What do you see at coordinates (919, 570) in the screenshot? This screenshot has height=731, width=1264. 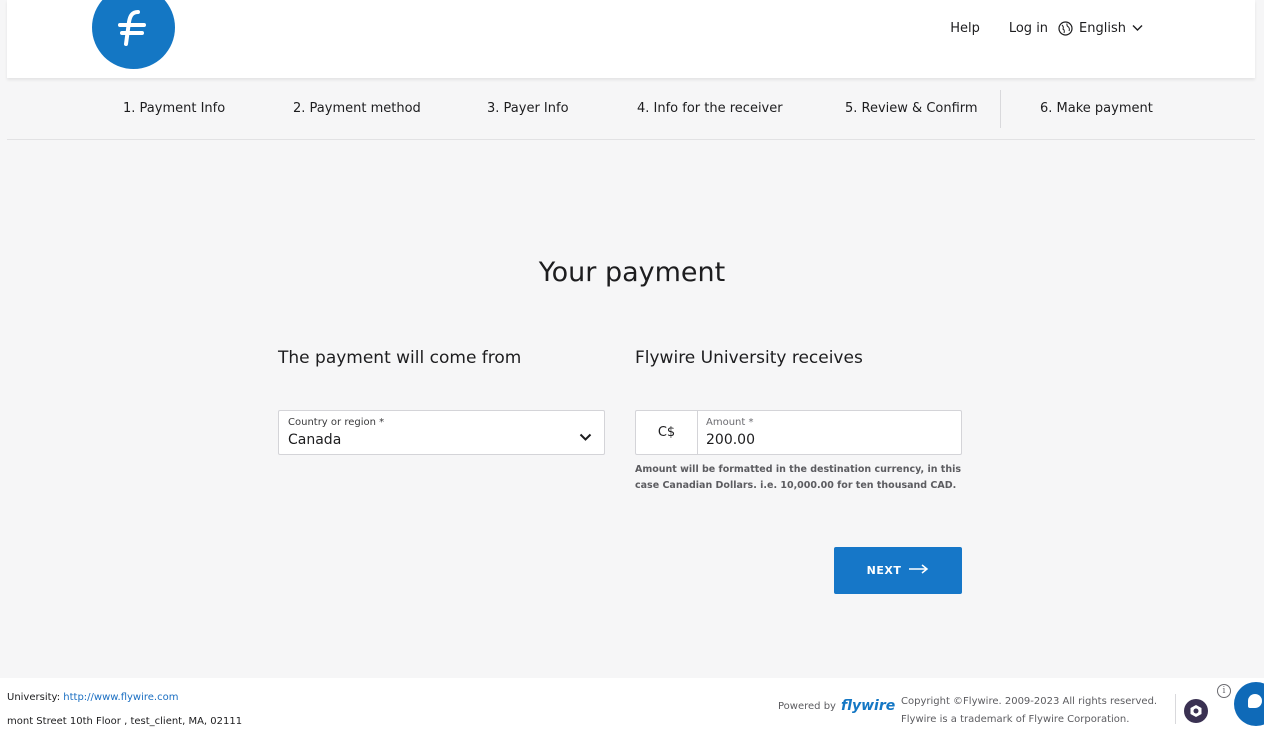 I see `arrow-right-icon` at bounding box center [919, 570].